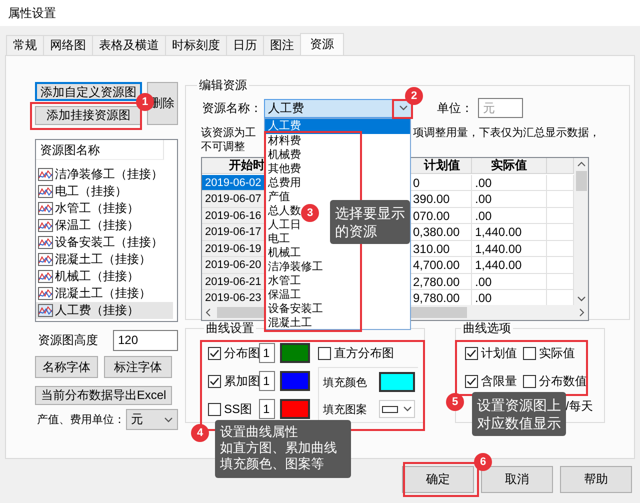  I want to click on field-label: 产值、费用单位：, so click(80, 419).